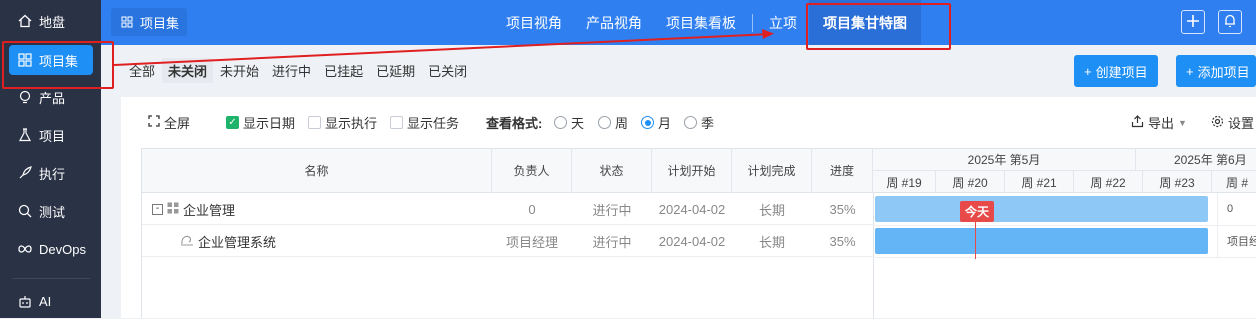  Describe the element at coordinates (1064, 225) in the screenshot. I see `timeline-row-line` at that location.